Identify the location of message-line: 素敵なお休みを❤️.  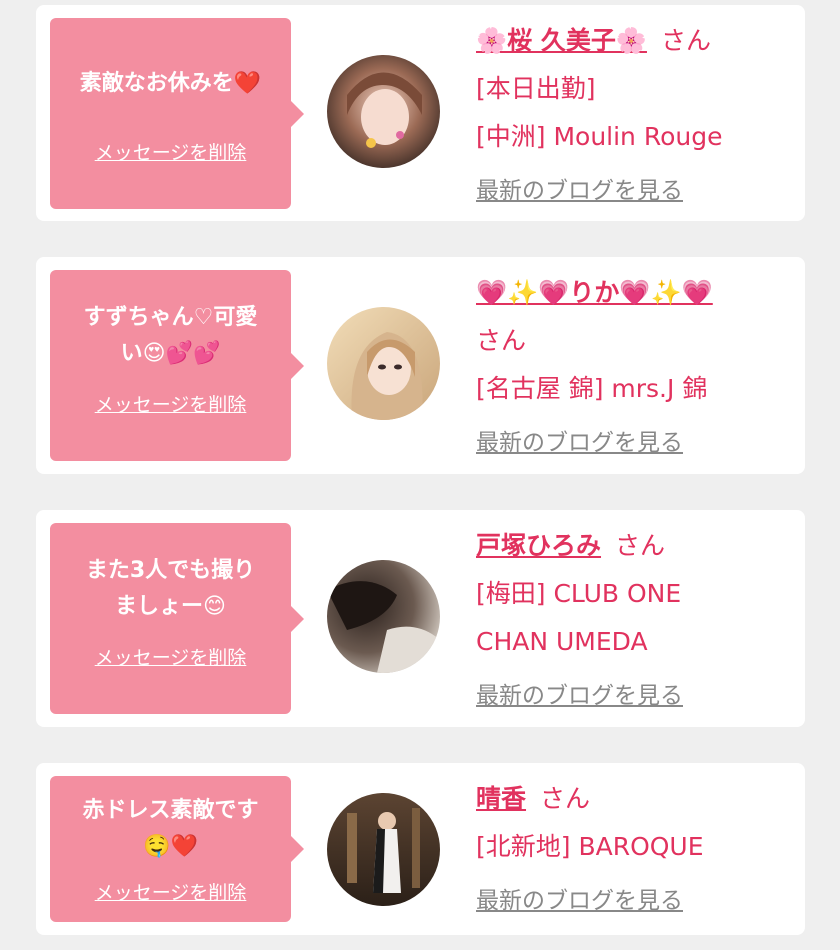
(170, 83).